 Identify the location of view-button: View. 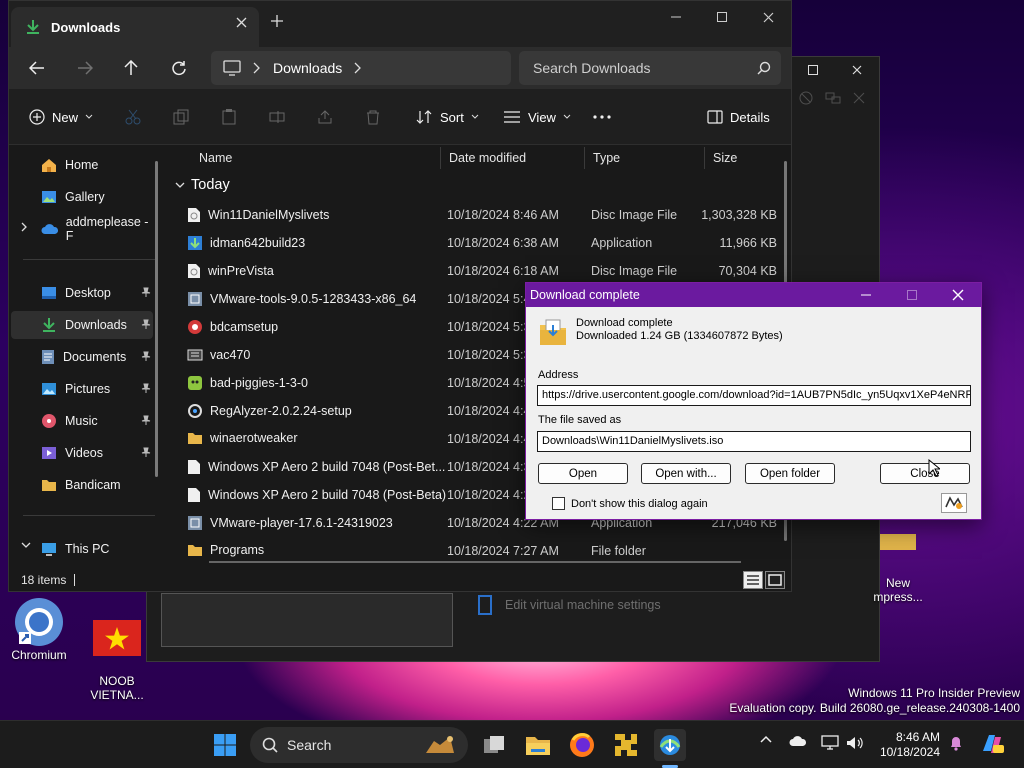
(537, 117).